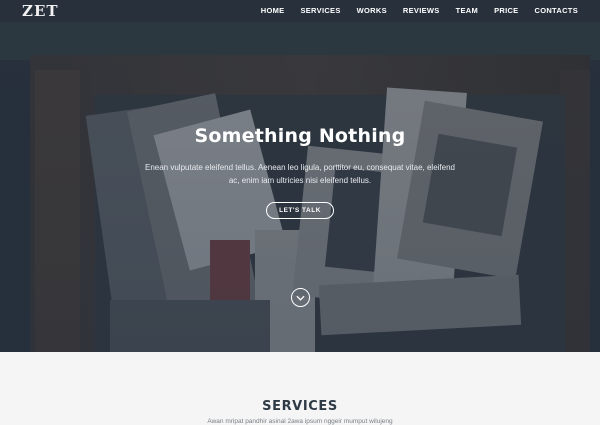 The width and height of the screenshot is (600, 425). Describe the element at coordinates (556, 11) in the screenshot. I see `nav-item-contacts: CONTACTS` at that location.